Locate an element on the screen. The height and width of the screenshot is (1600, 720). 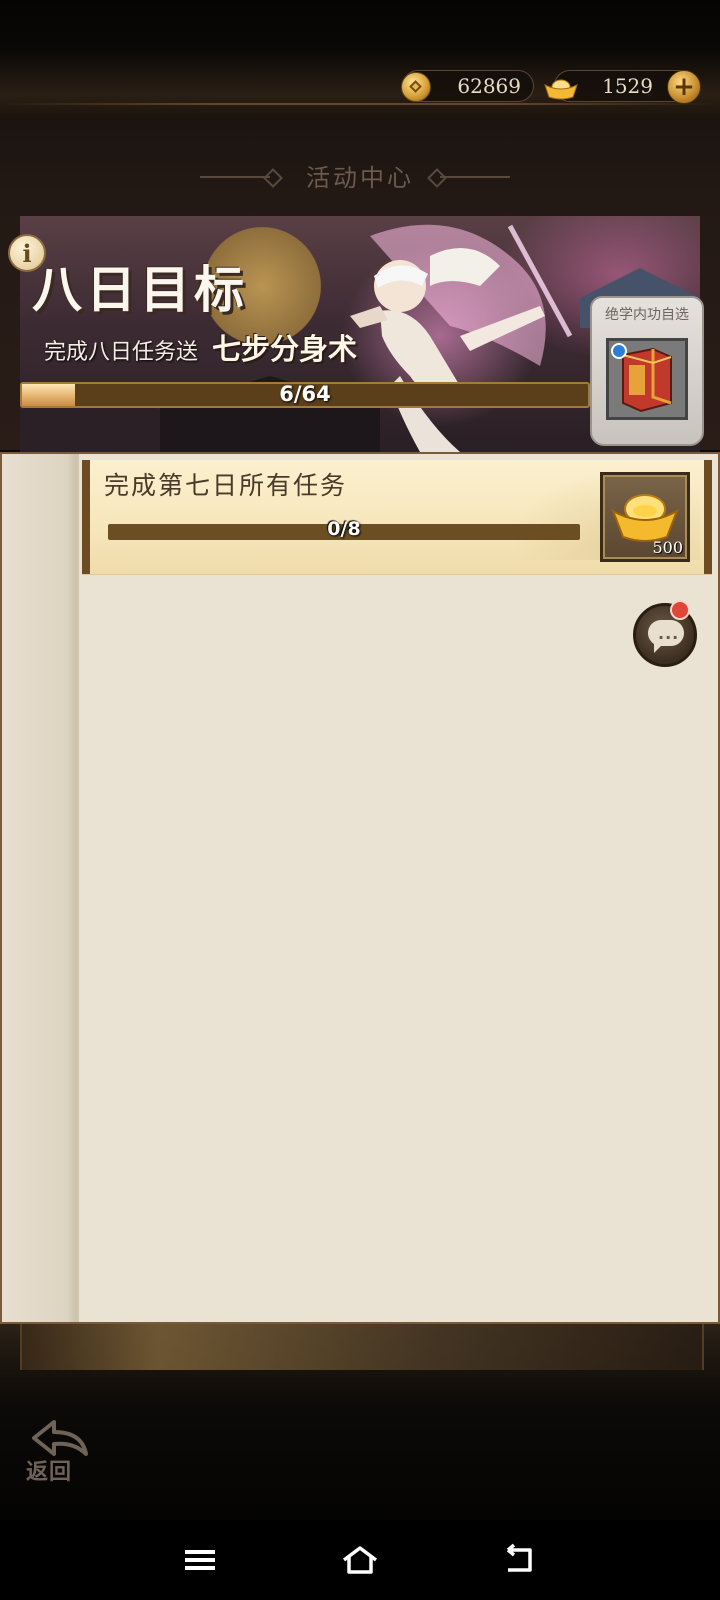
task-reward-item: 500 is located at coordinates (645, 517).